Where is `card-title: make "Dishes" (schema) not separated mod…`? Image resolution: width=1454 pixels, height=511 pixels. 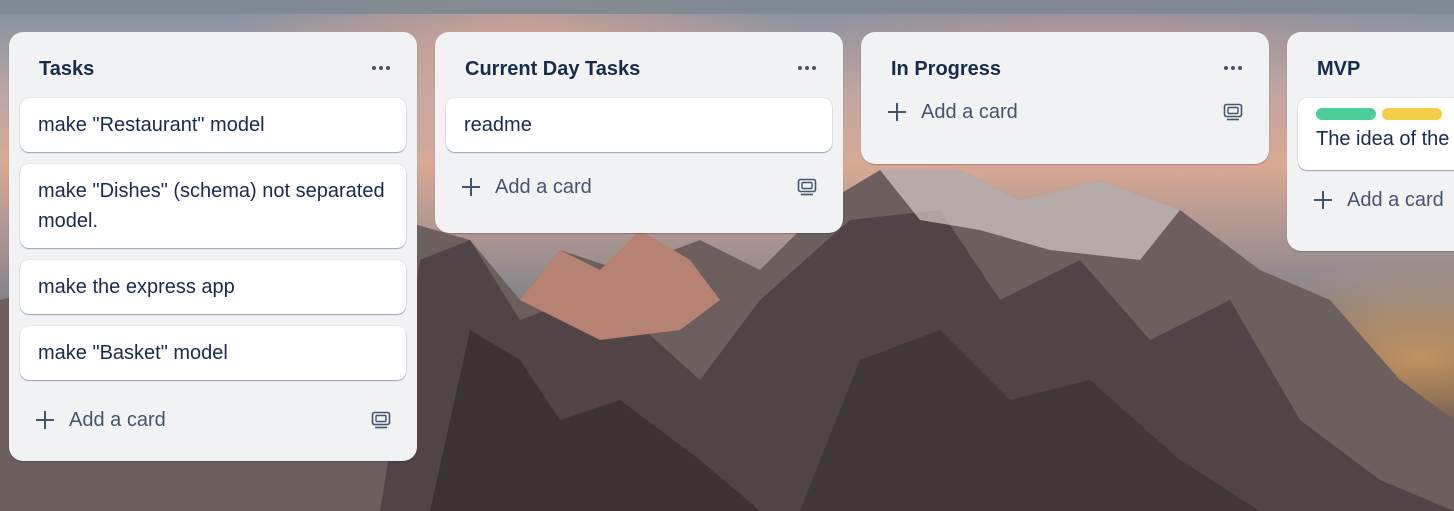 card-title: make "Dishes" (schema) not separated mod… is located at coordinates (211, 206).